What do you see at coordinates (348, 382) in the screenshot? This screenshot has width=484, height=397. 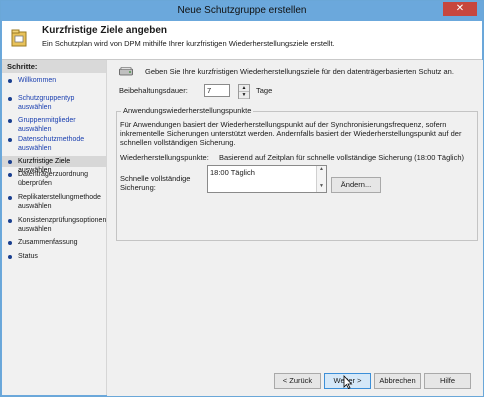 I see `mouse-cursor-icon` at bounding box center [348, 382].